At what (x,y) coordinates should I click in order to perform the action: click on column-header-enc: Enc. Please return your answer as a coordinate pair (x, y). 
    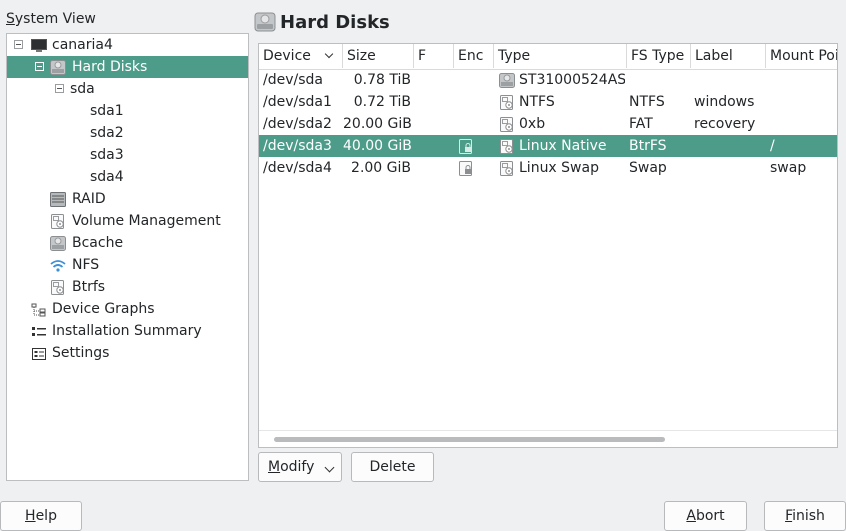
    Looking at the image, I should click on (474, 56).